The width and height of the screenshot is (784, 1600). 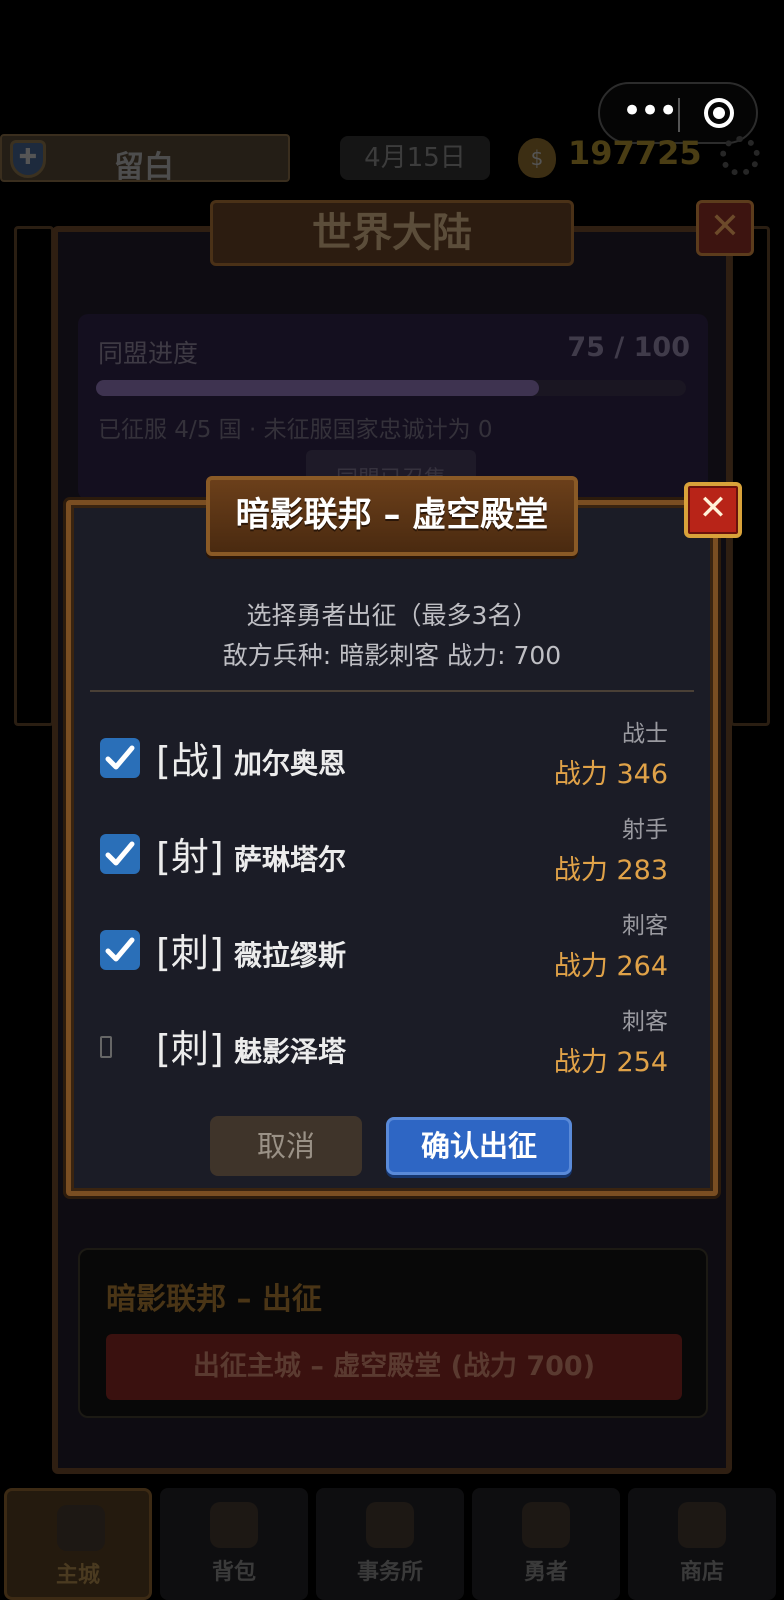 I want to click on dialog-title-plate: 暗影联邦 – 虚空殿堂, so click(x=392, y=516).